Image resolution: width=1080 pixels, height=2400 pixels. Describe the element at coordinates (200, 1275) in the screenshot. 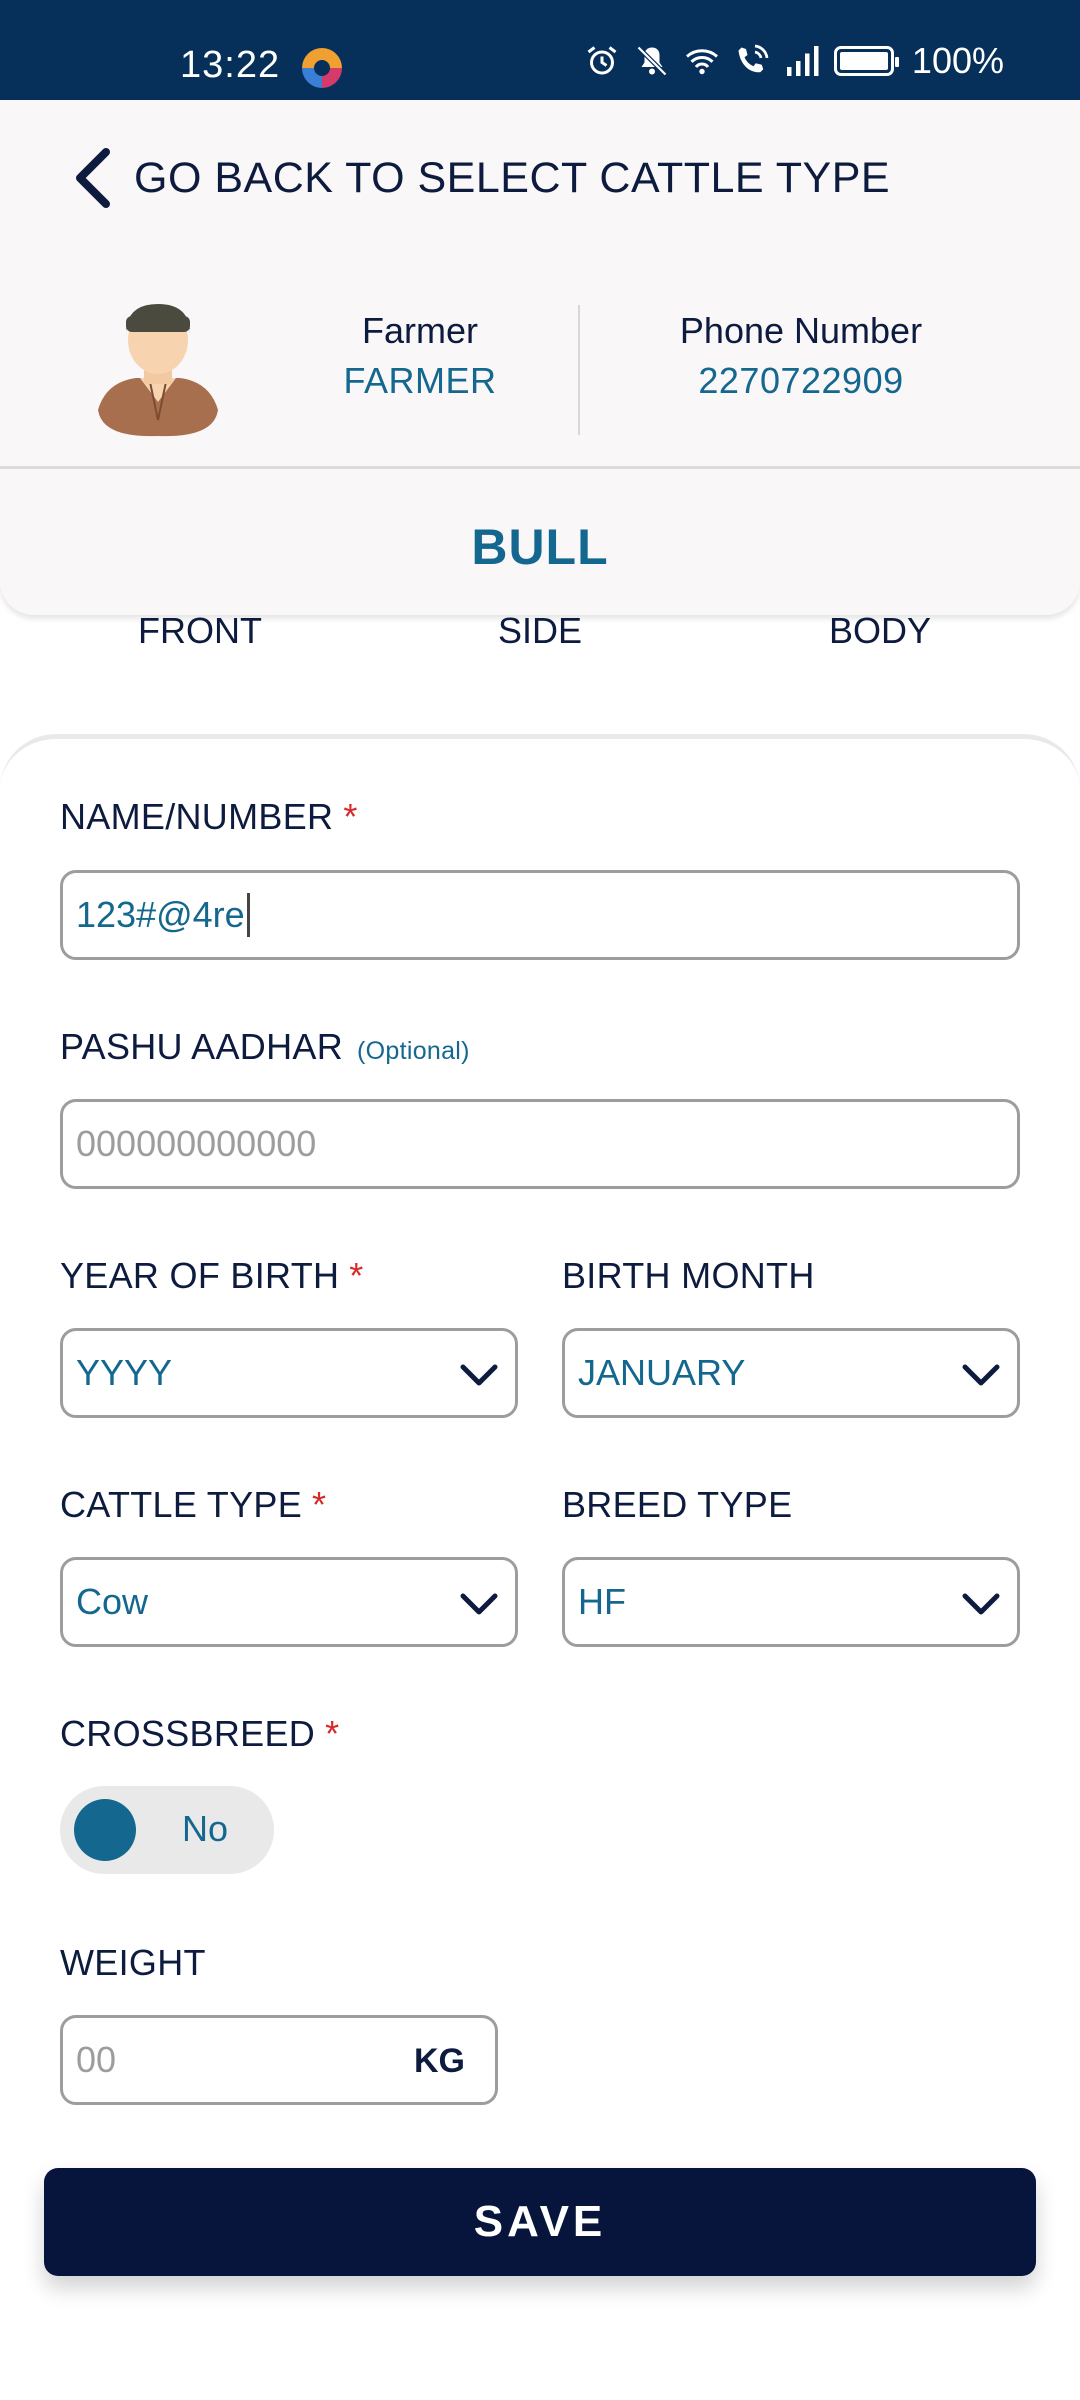

I see `year-of-birth-label-text: YEAR OF BIRTH` at that location.